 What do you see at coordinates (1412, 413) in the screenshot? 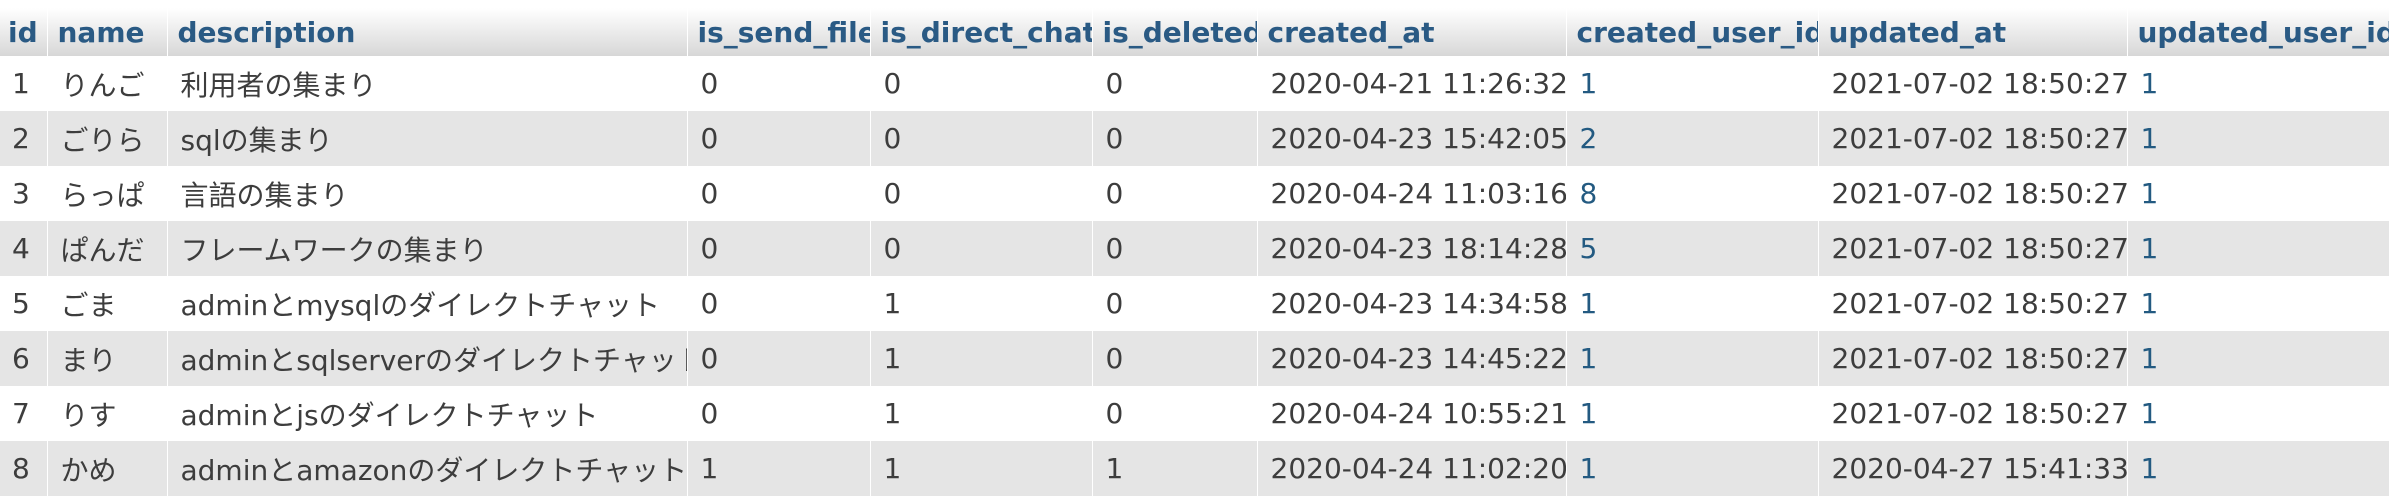
I see `cell-created-at: 2020-04-24 10:55:21` at bounding box center [1412, 413].